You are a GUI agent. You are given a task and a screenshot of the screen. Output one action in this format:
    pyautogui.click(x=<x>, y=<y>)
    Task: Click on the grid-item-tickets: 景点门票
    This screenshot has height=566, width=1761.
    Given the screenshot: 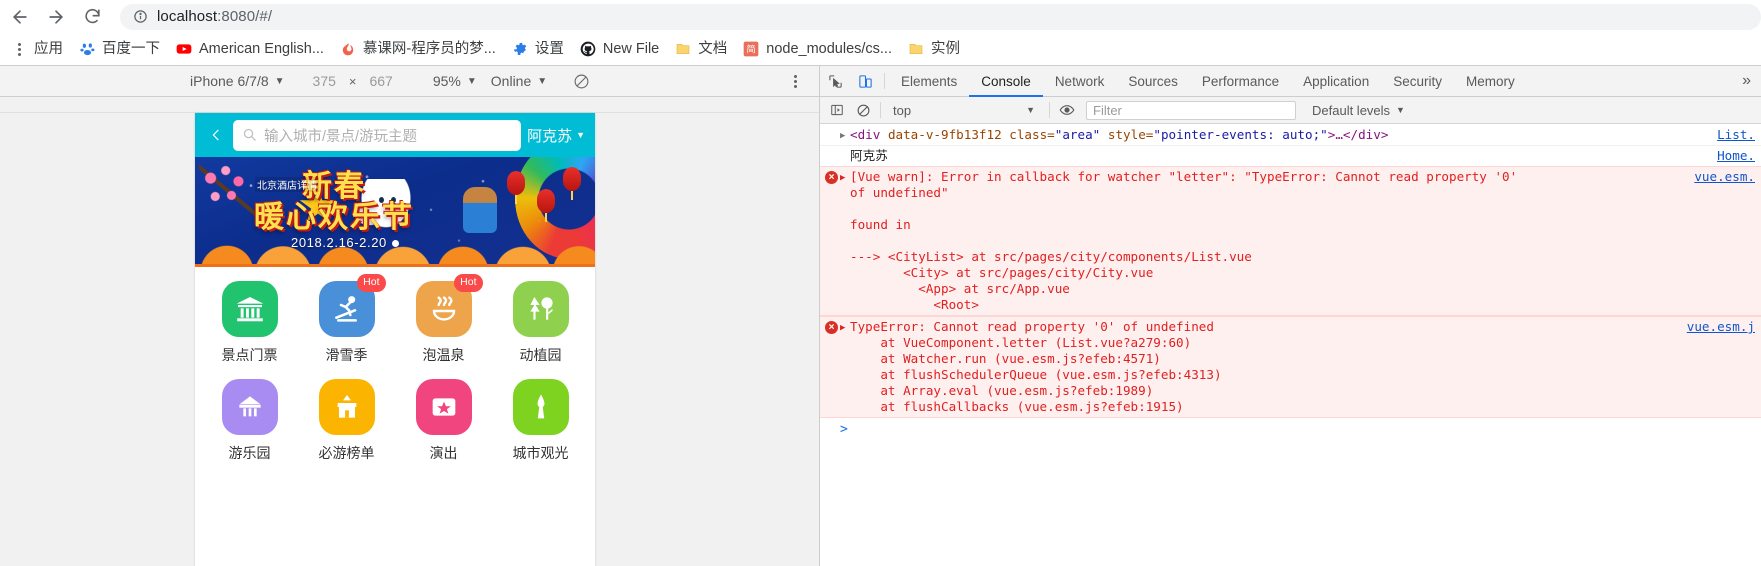 What is the action you would take?
    pyautogui.click(x=249, y=323)
    